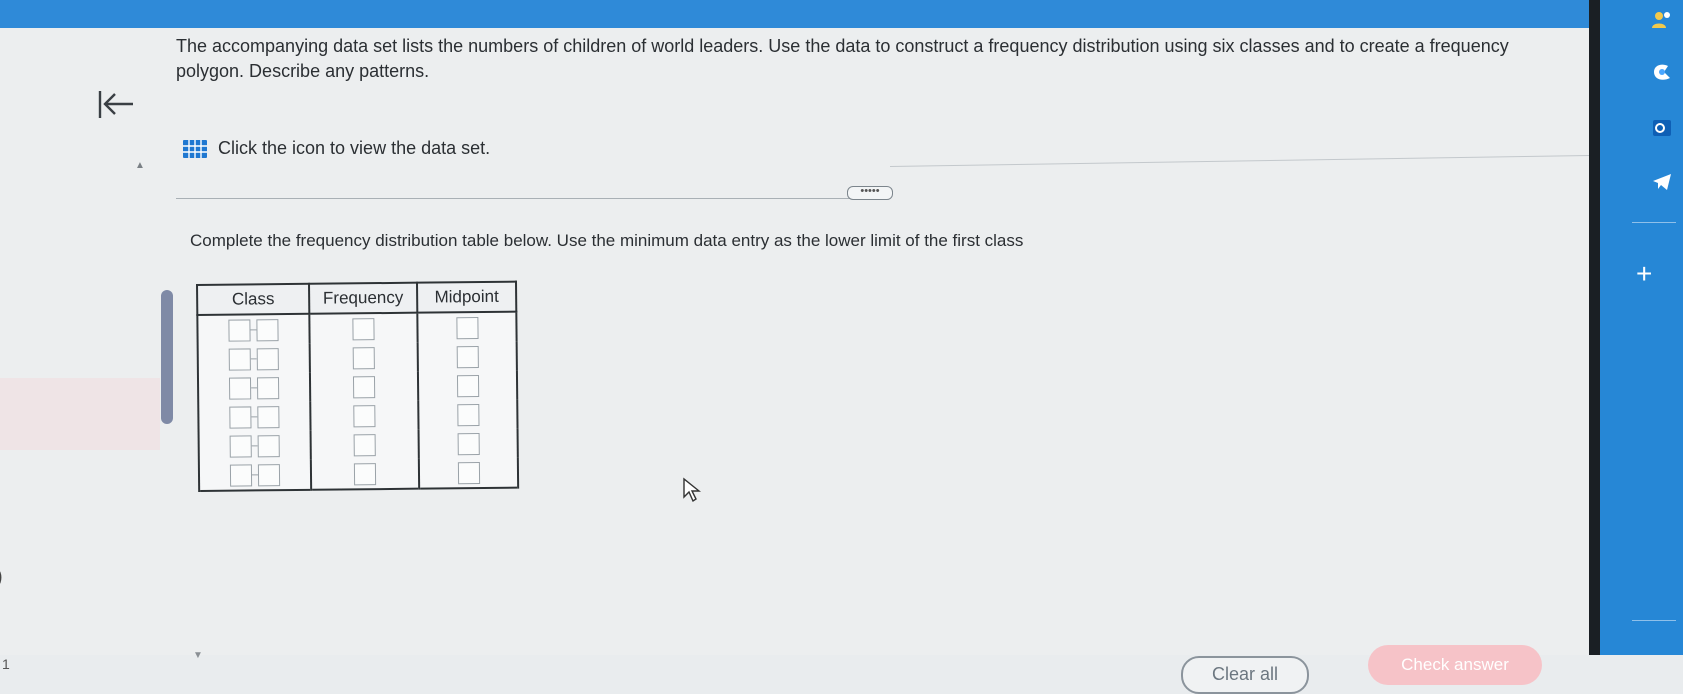 Image resolution: width=1683 pixels, height=694 pixels. I want to click on top-bar, so click(800, 14).